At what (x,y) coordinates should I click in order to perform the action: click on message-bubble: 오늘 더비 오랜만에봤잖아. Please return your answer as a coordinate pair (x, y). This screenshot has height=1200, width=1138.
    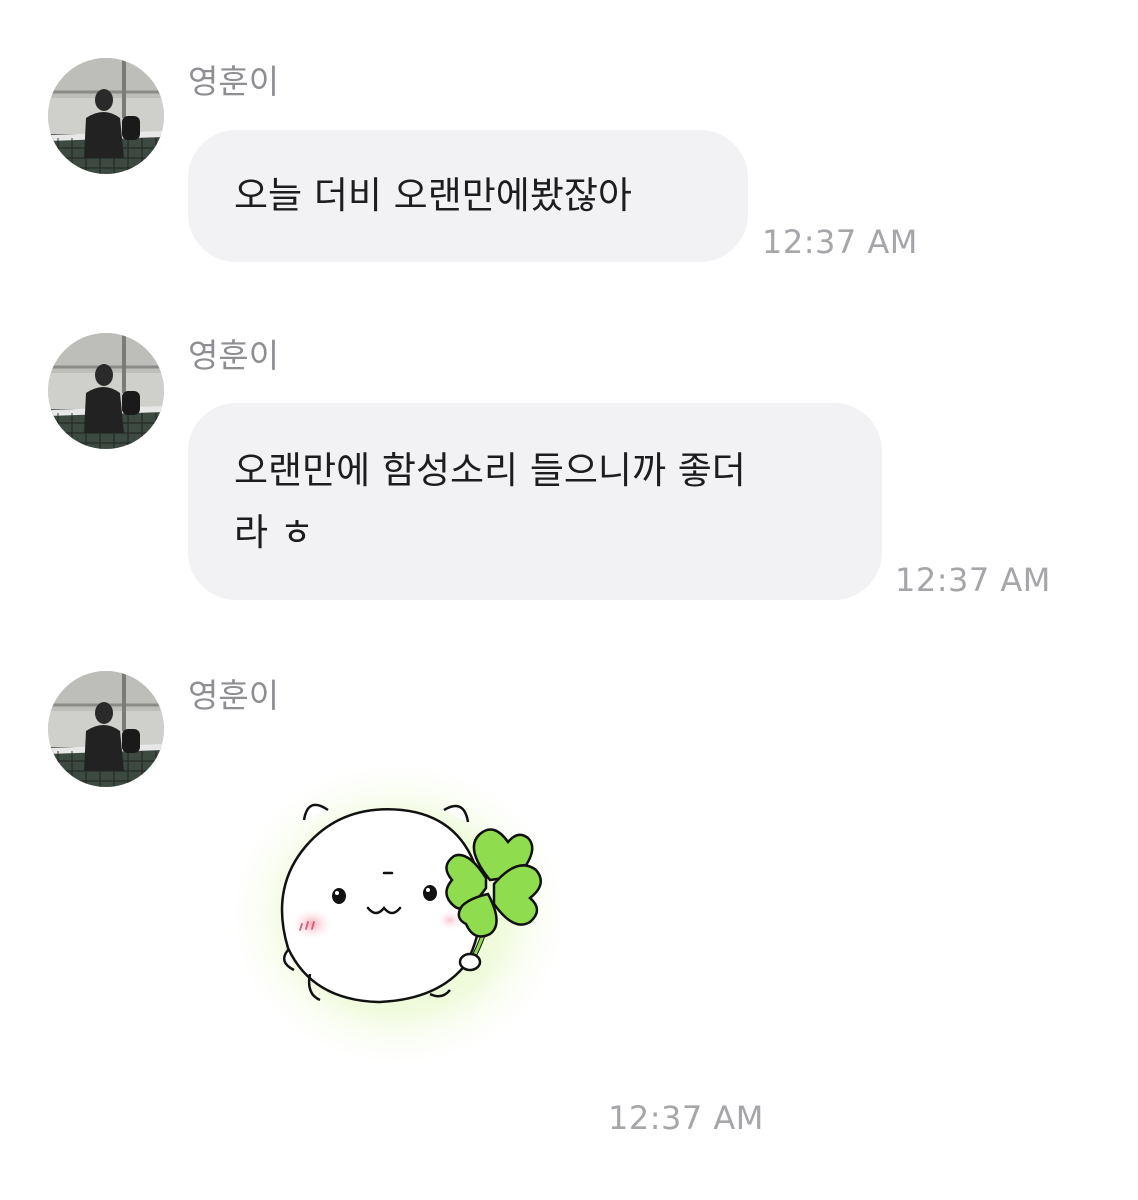
    Looking at the image, I should click on (468, 196).